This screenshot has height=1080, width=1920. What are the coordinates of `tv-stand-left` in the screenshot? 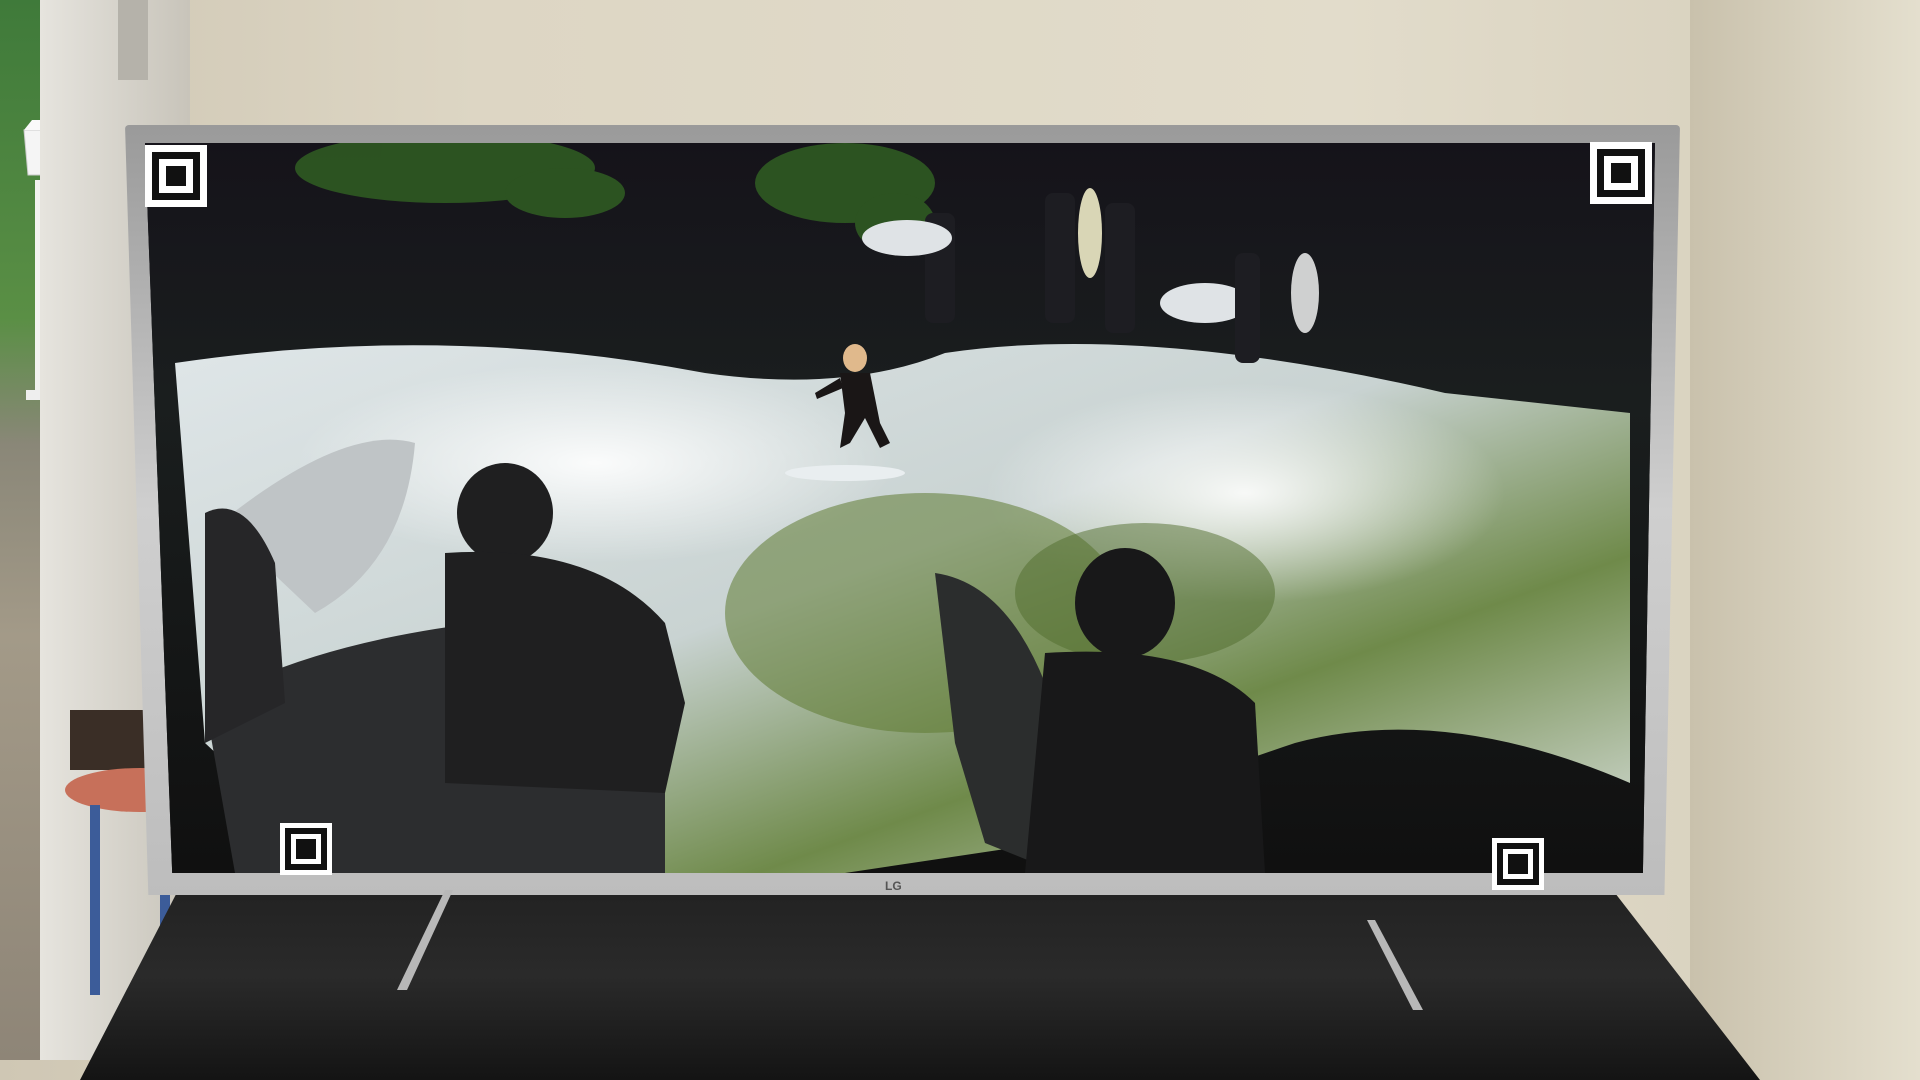 It's located at (425, 940).